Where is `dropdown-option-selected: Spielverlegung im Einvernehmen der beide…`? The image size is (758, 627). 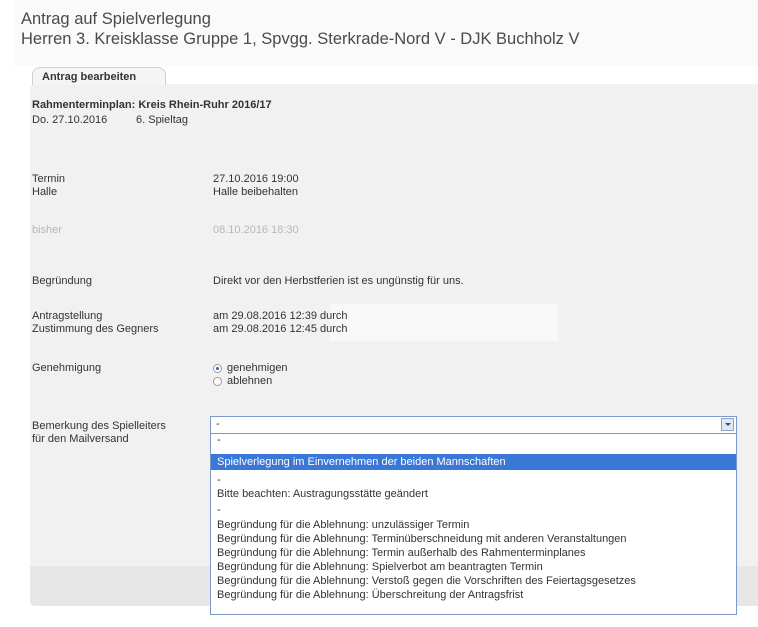 dropdown-option-selected: Spielverlegung im Einvernehmen der beide… is located at coordinates (473, 462).